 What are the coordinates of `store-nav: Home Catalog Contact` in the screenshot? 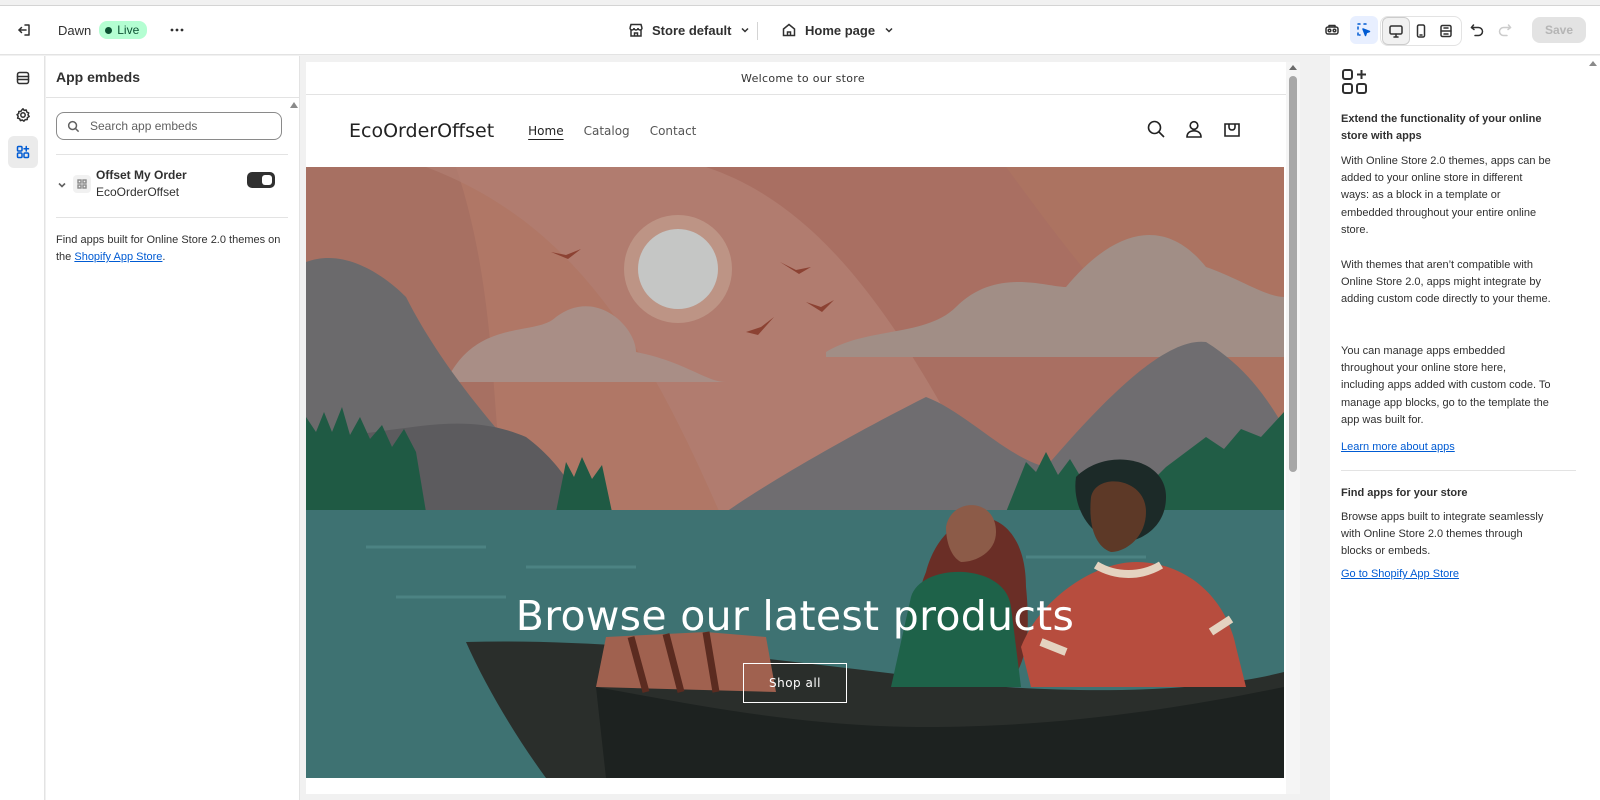 It's located at (612, 131).